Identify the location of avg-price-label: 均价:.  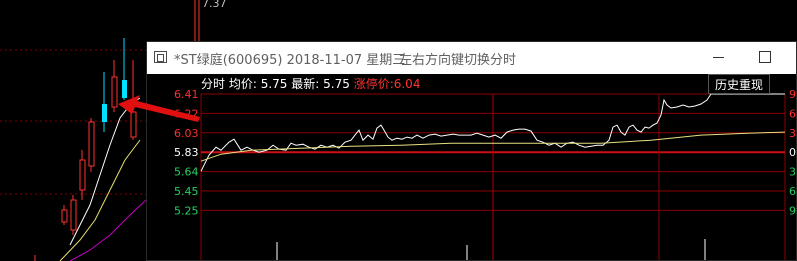
(242, 84).